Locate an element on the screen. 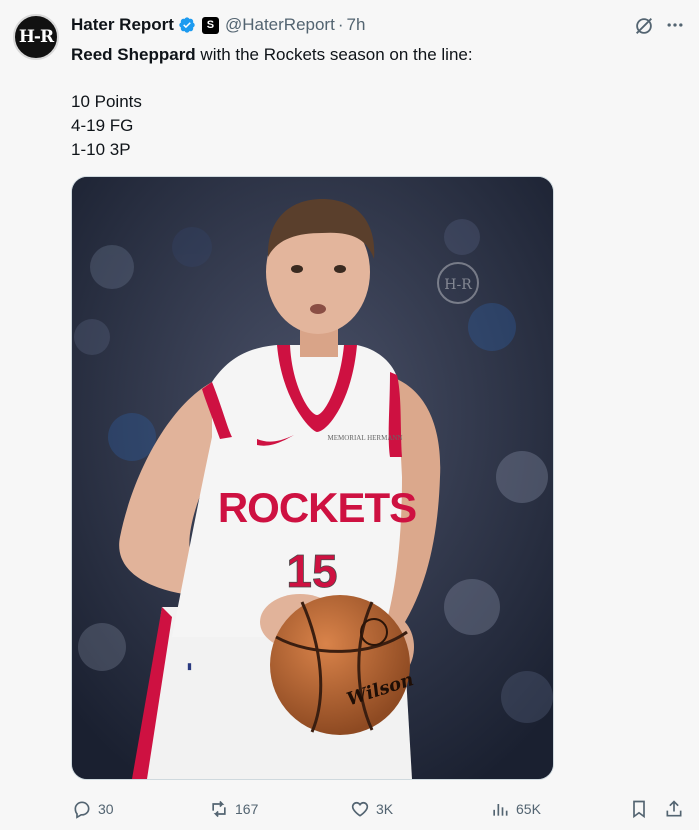 The image size is (699, 830). tweet-text-rest: with the Rockets season on the line: is located at coordinates (334, 54).